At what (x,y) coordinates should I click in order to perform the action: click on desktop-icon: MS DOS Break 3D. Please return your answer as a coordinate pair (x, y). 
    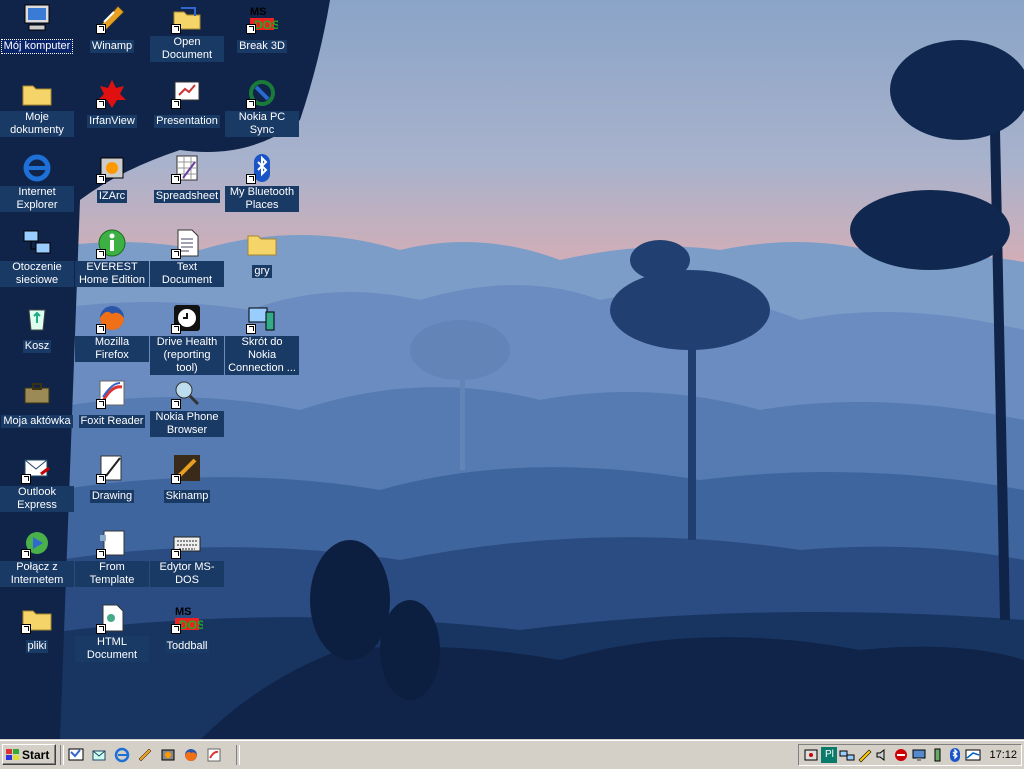
    Looking at the image, I should click on (262, 27).